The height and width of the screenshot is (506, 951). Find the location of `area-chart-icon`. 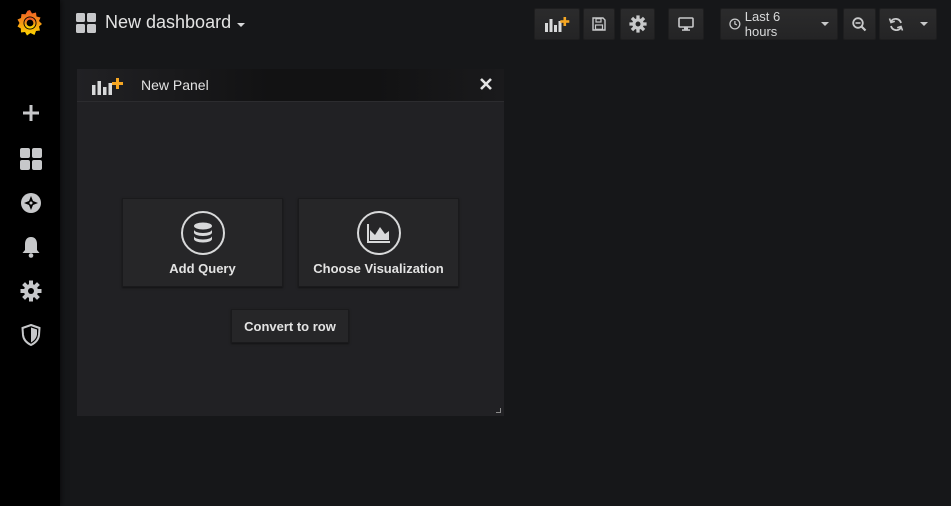

area-chart-icon is located at coordinates (378, 233).